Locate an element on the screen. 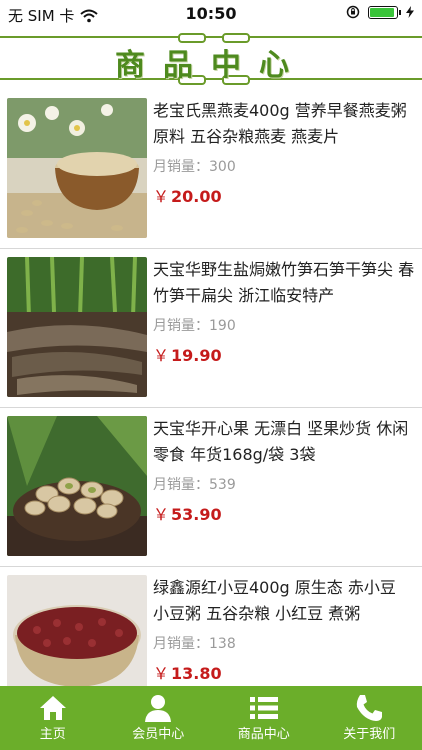  product-price: ￥ 19.90 is located at coordinates (187, 354).